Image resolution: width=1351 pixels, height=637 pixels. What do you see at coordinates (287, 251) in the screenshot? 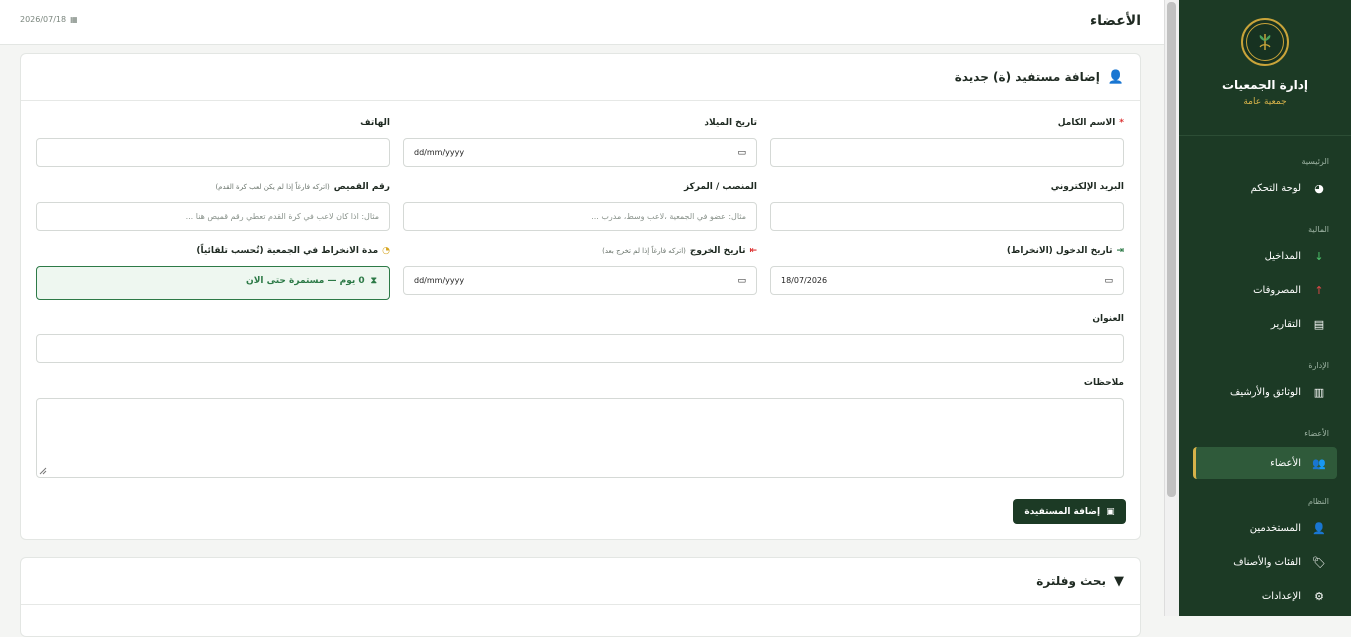
I see `duration-label: مدة الانخراط في الجمعية (تُحسب تلقائياً)` at bounding box center [287, 251].